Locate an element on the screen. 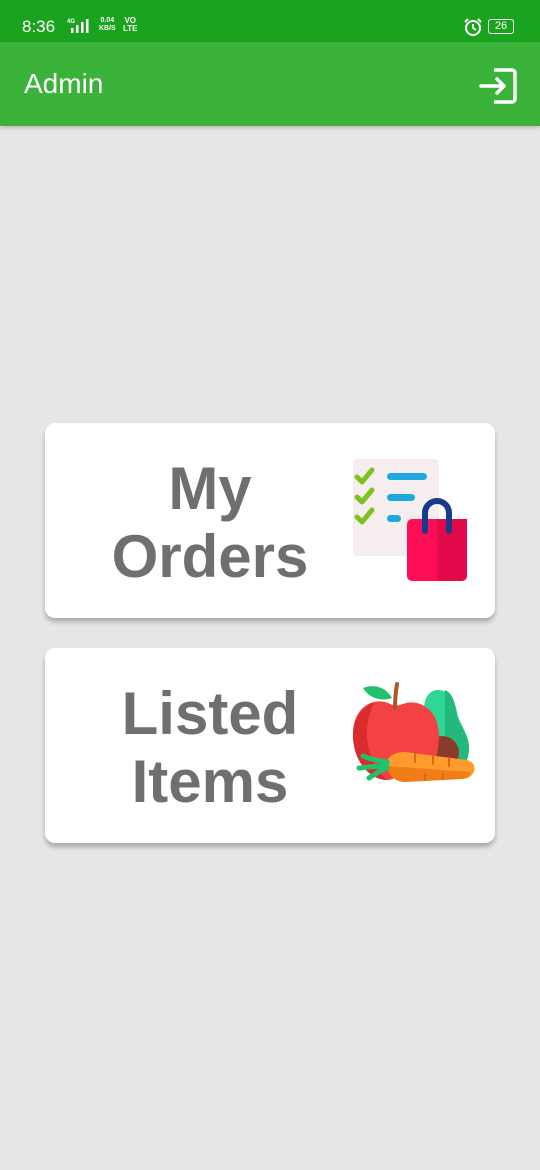 The width and height of the screenshot is (540, 1170). app-bar: Admin is located at coordinates (270, 84).